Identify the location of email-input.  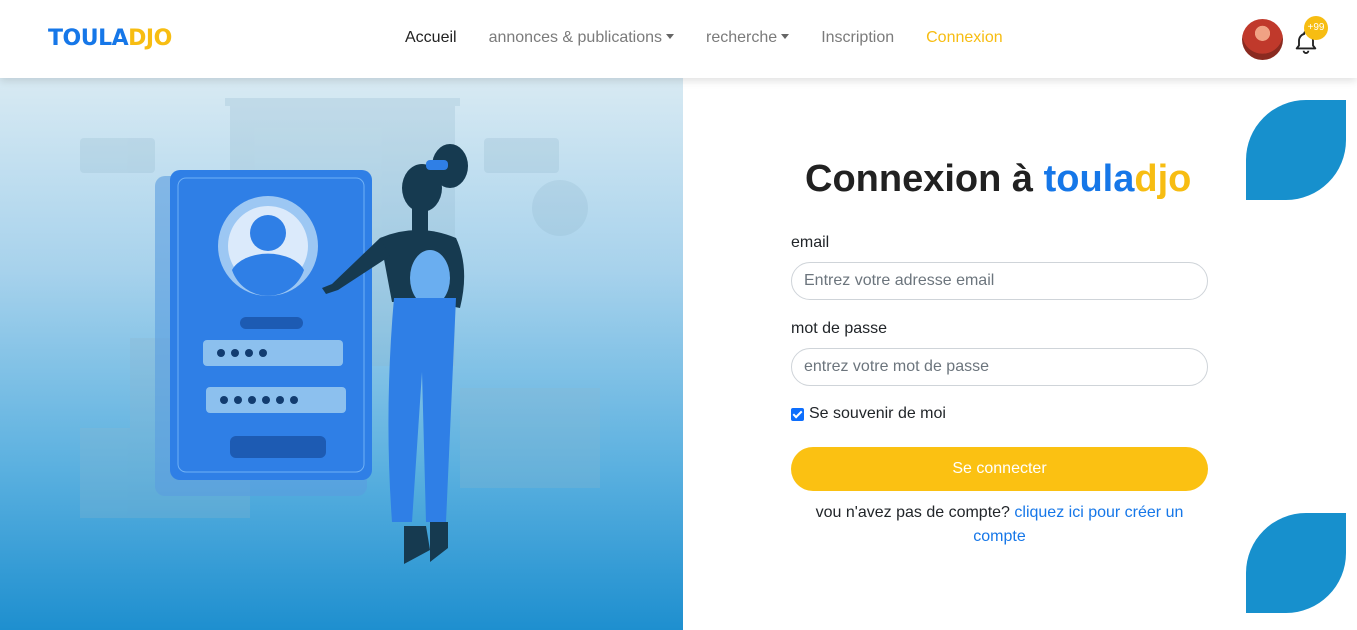
(999, 281).